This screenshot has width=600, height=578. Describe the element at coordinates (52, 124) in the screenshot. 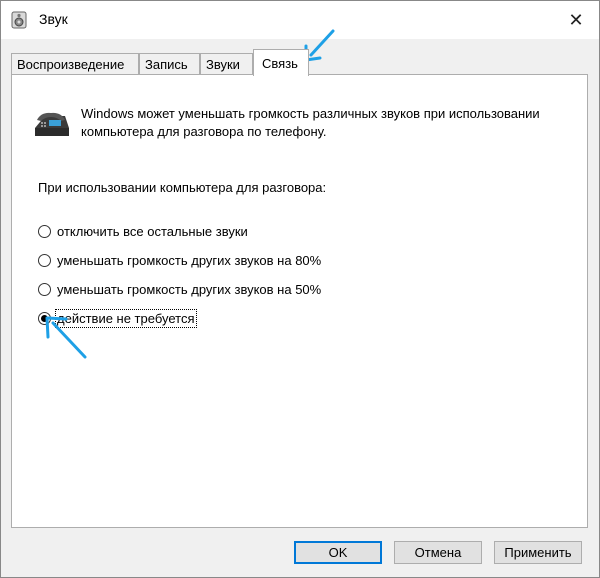

I see `phone-icon` at that location.